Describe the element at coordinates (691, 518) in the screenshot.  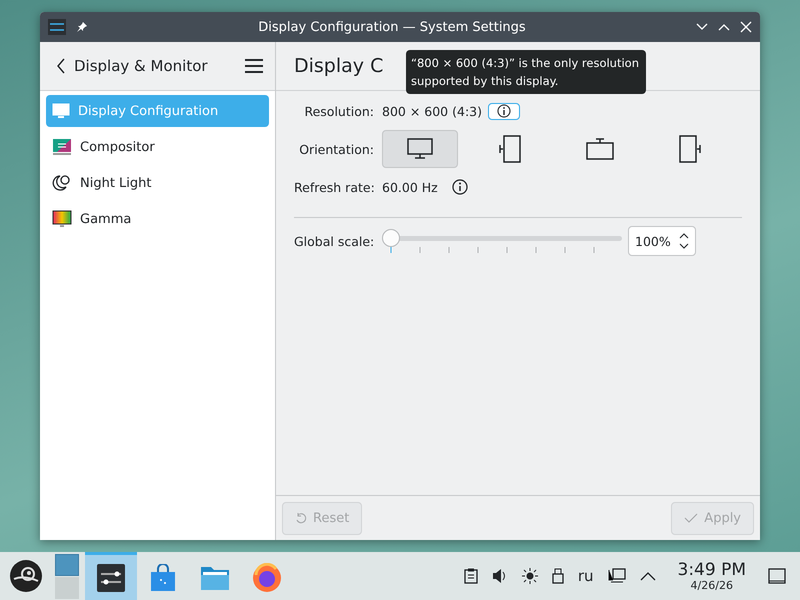
I see `check-icon` at that location.